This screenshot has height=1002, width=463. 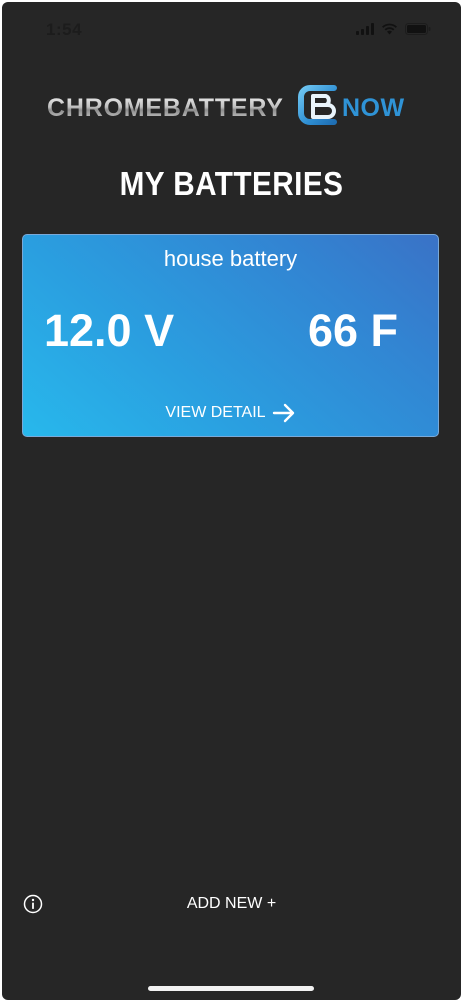 I want to click on wifi-icon, so click(x=389, y=29).